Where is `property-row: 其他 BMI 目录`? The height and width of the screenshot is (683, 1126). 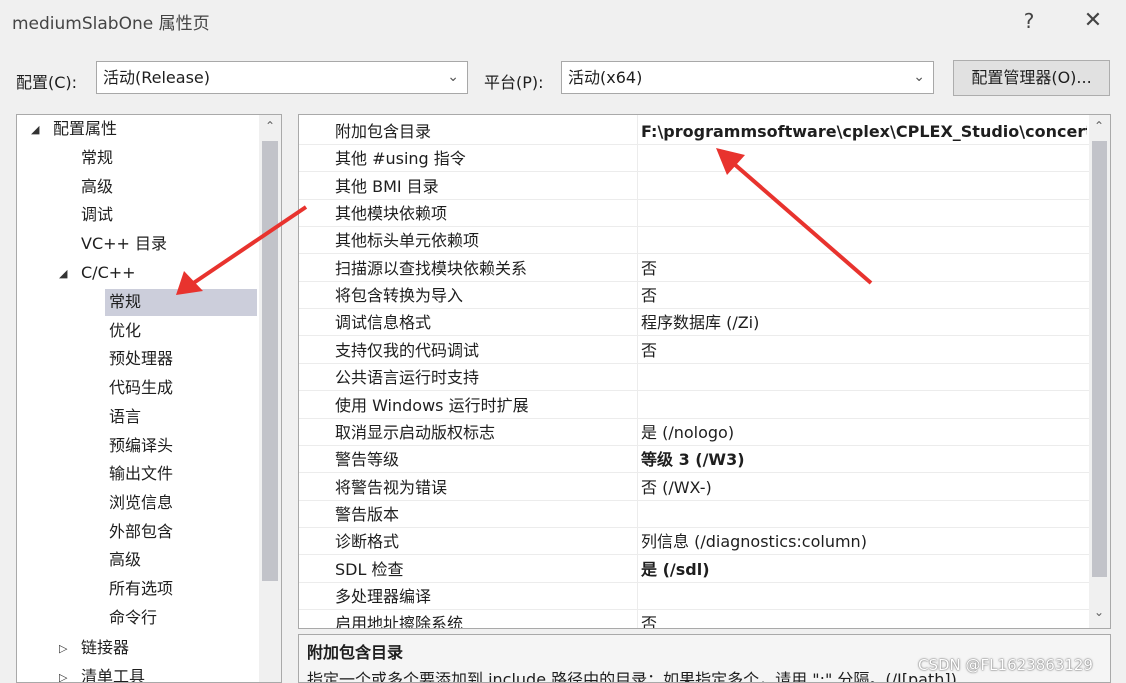
property-row: 其他 BMI 目录 is located at coordinates (694, 186).